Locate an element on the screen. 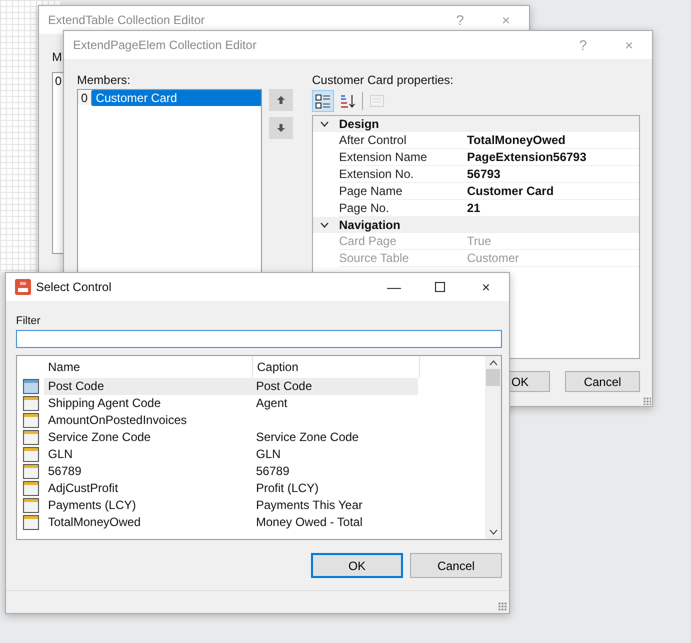 The image size is (691, 643). control-caption: Money Owed - Total is located at coordinates (309, 522).